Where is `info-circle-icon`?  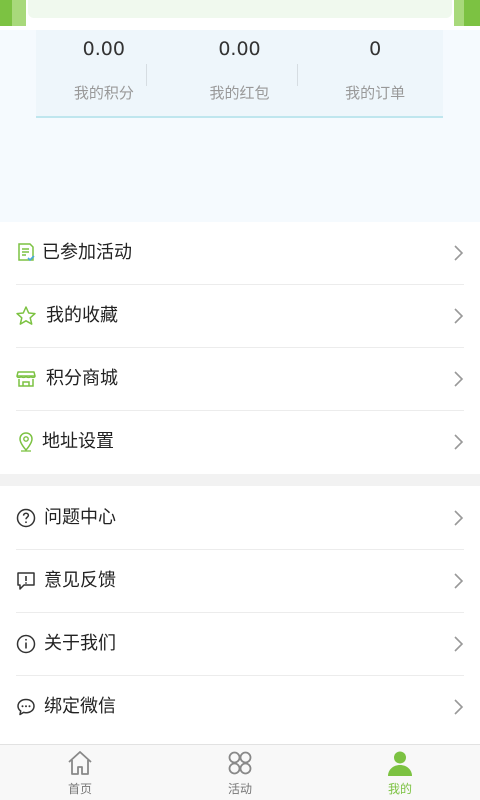 info-circle-icon is located at coordinates (26, 644).